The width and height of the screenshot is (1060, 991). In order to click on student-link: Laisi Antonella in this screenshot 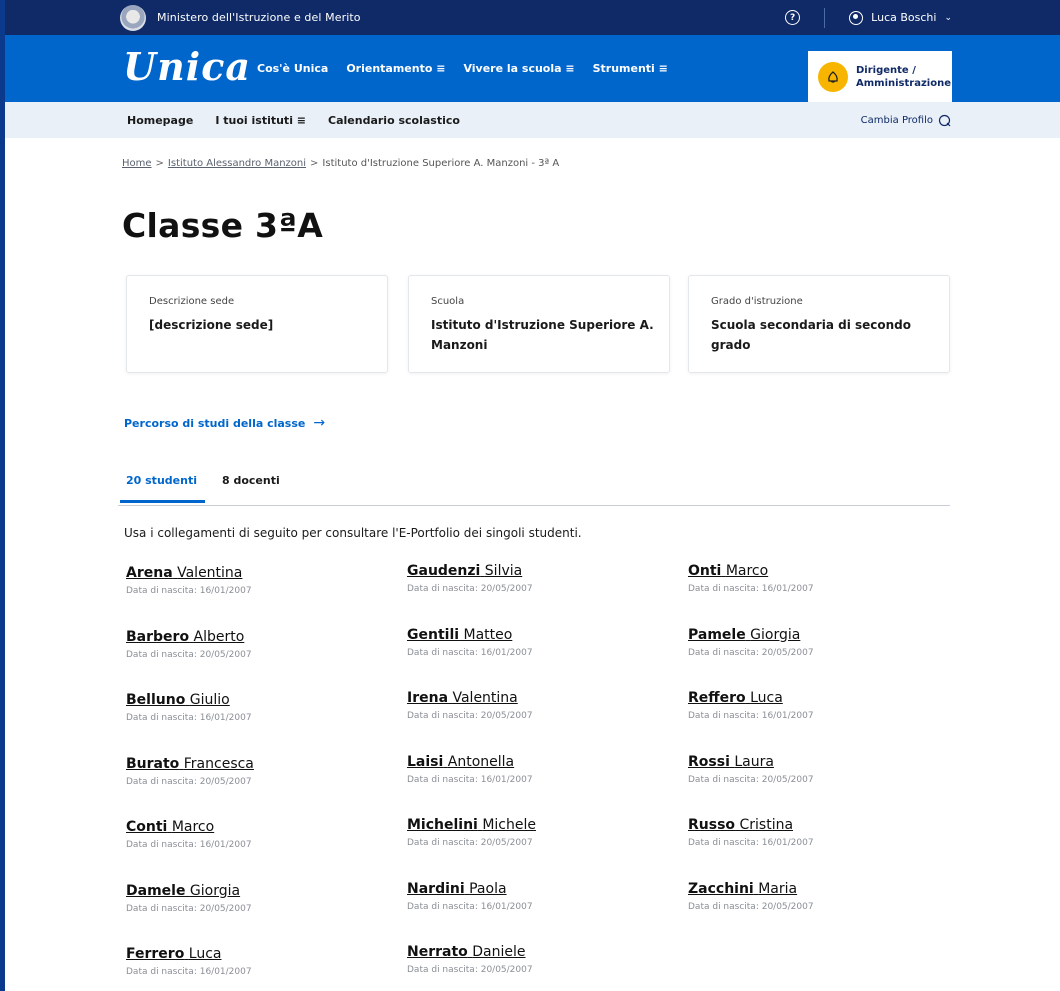, I will do `click(537, 762)`.